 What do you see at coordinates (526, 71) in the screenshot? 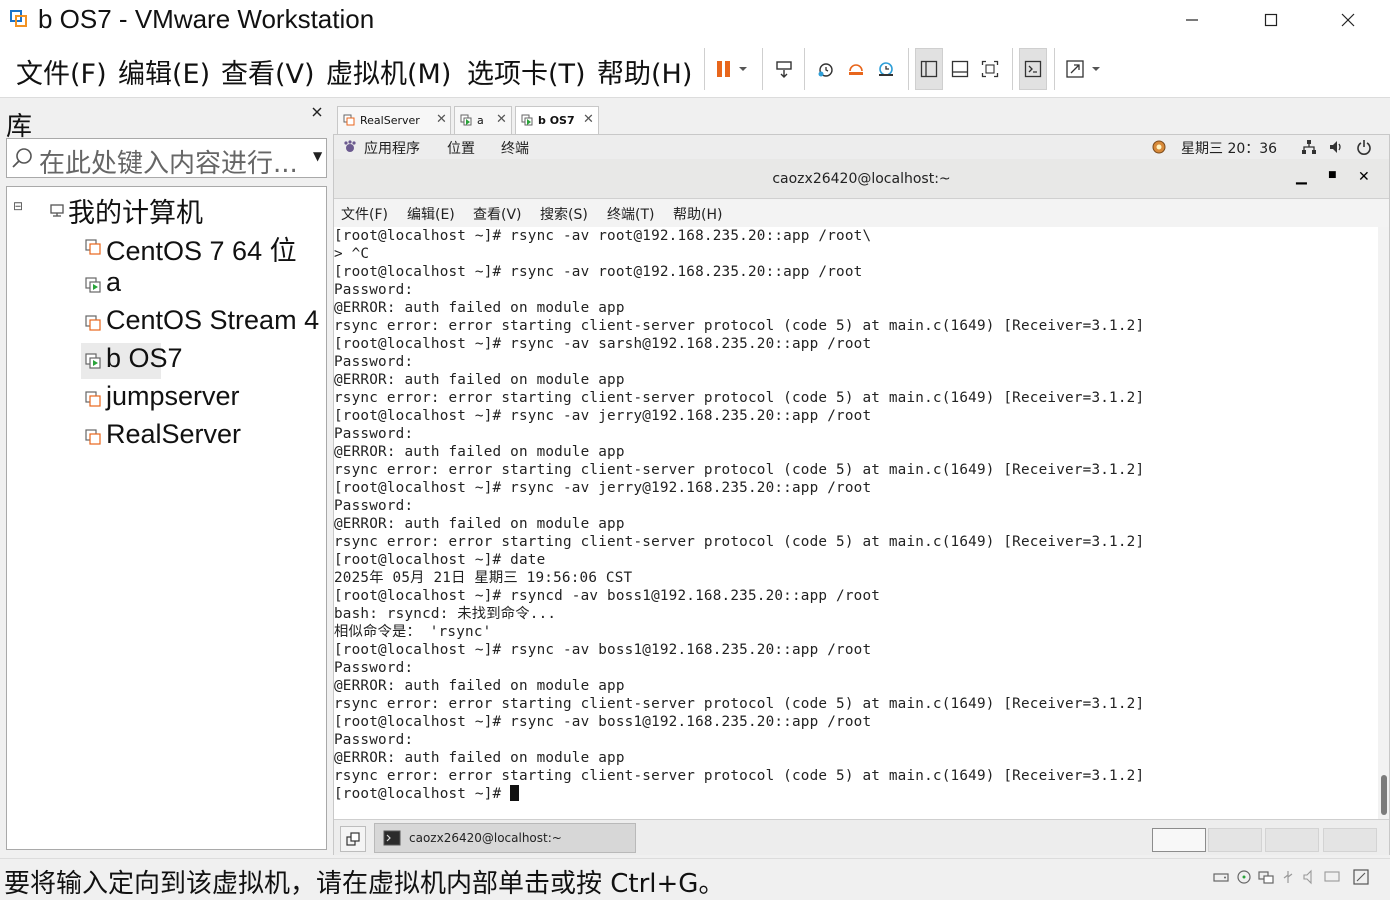
I see `menu-tabs: 选项卡(T)` at bounding box center [526, 71].